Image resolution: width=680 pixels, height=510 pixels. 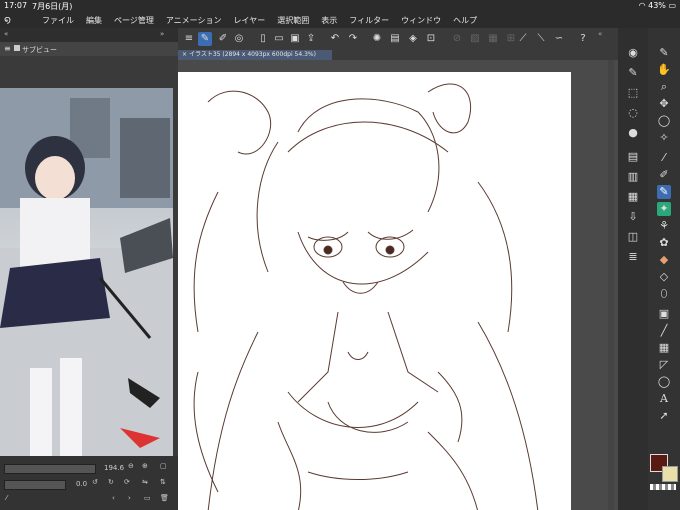 What do you see at coordinates (664, 192) in the screenshot?
I see `brush-tool-icon: ✎` at bounding box center [664, 192].